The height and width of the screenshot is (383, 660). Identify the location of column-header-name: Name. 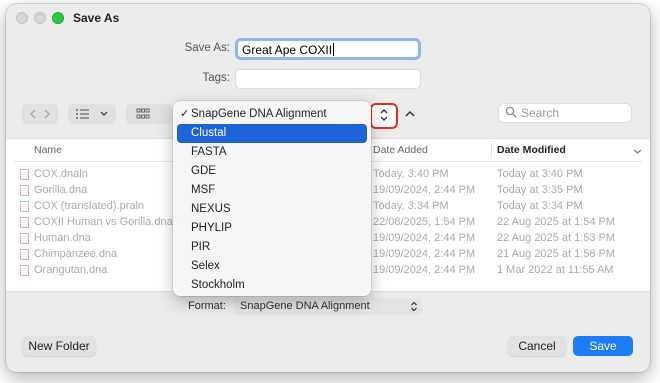
(48, 150).